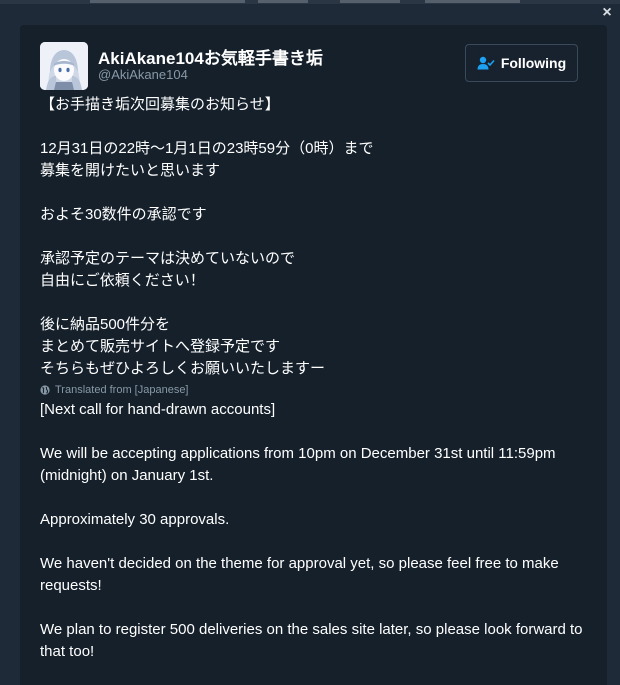 The image size is (620, 685). I want to click on tweet-line: 12月31日の22時～1月1日の23時59分（0時）まで, so click(207, 148).